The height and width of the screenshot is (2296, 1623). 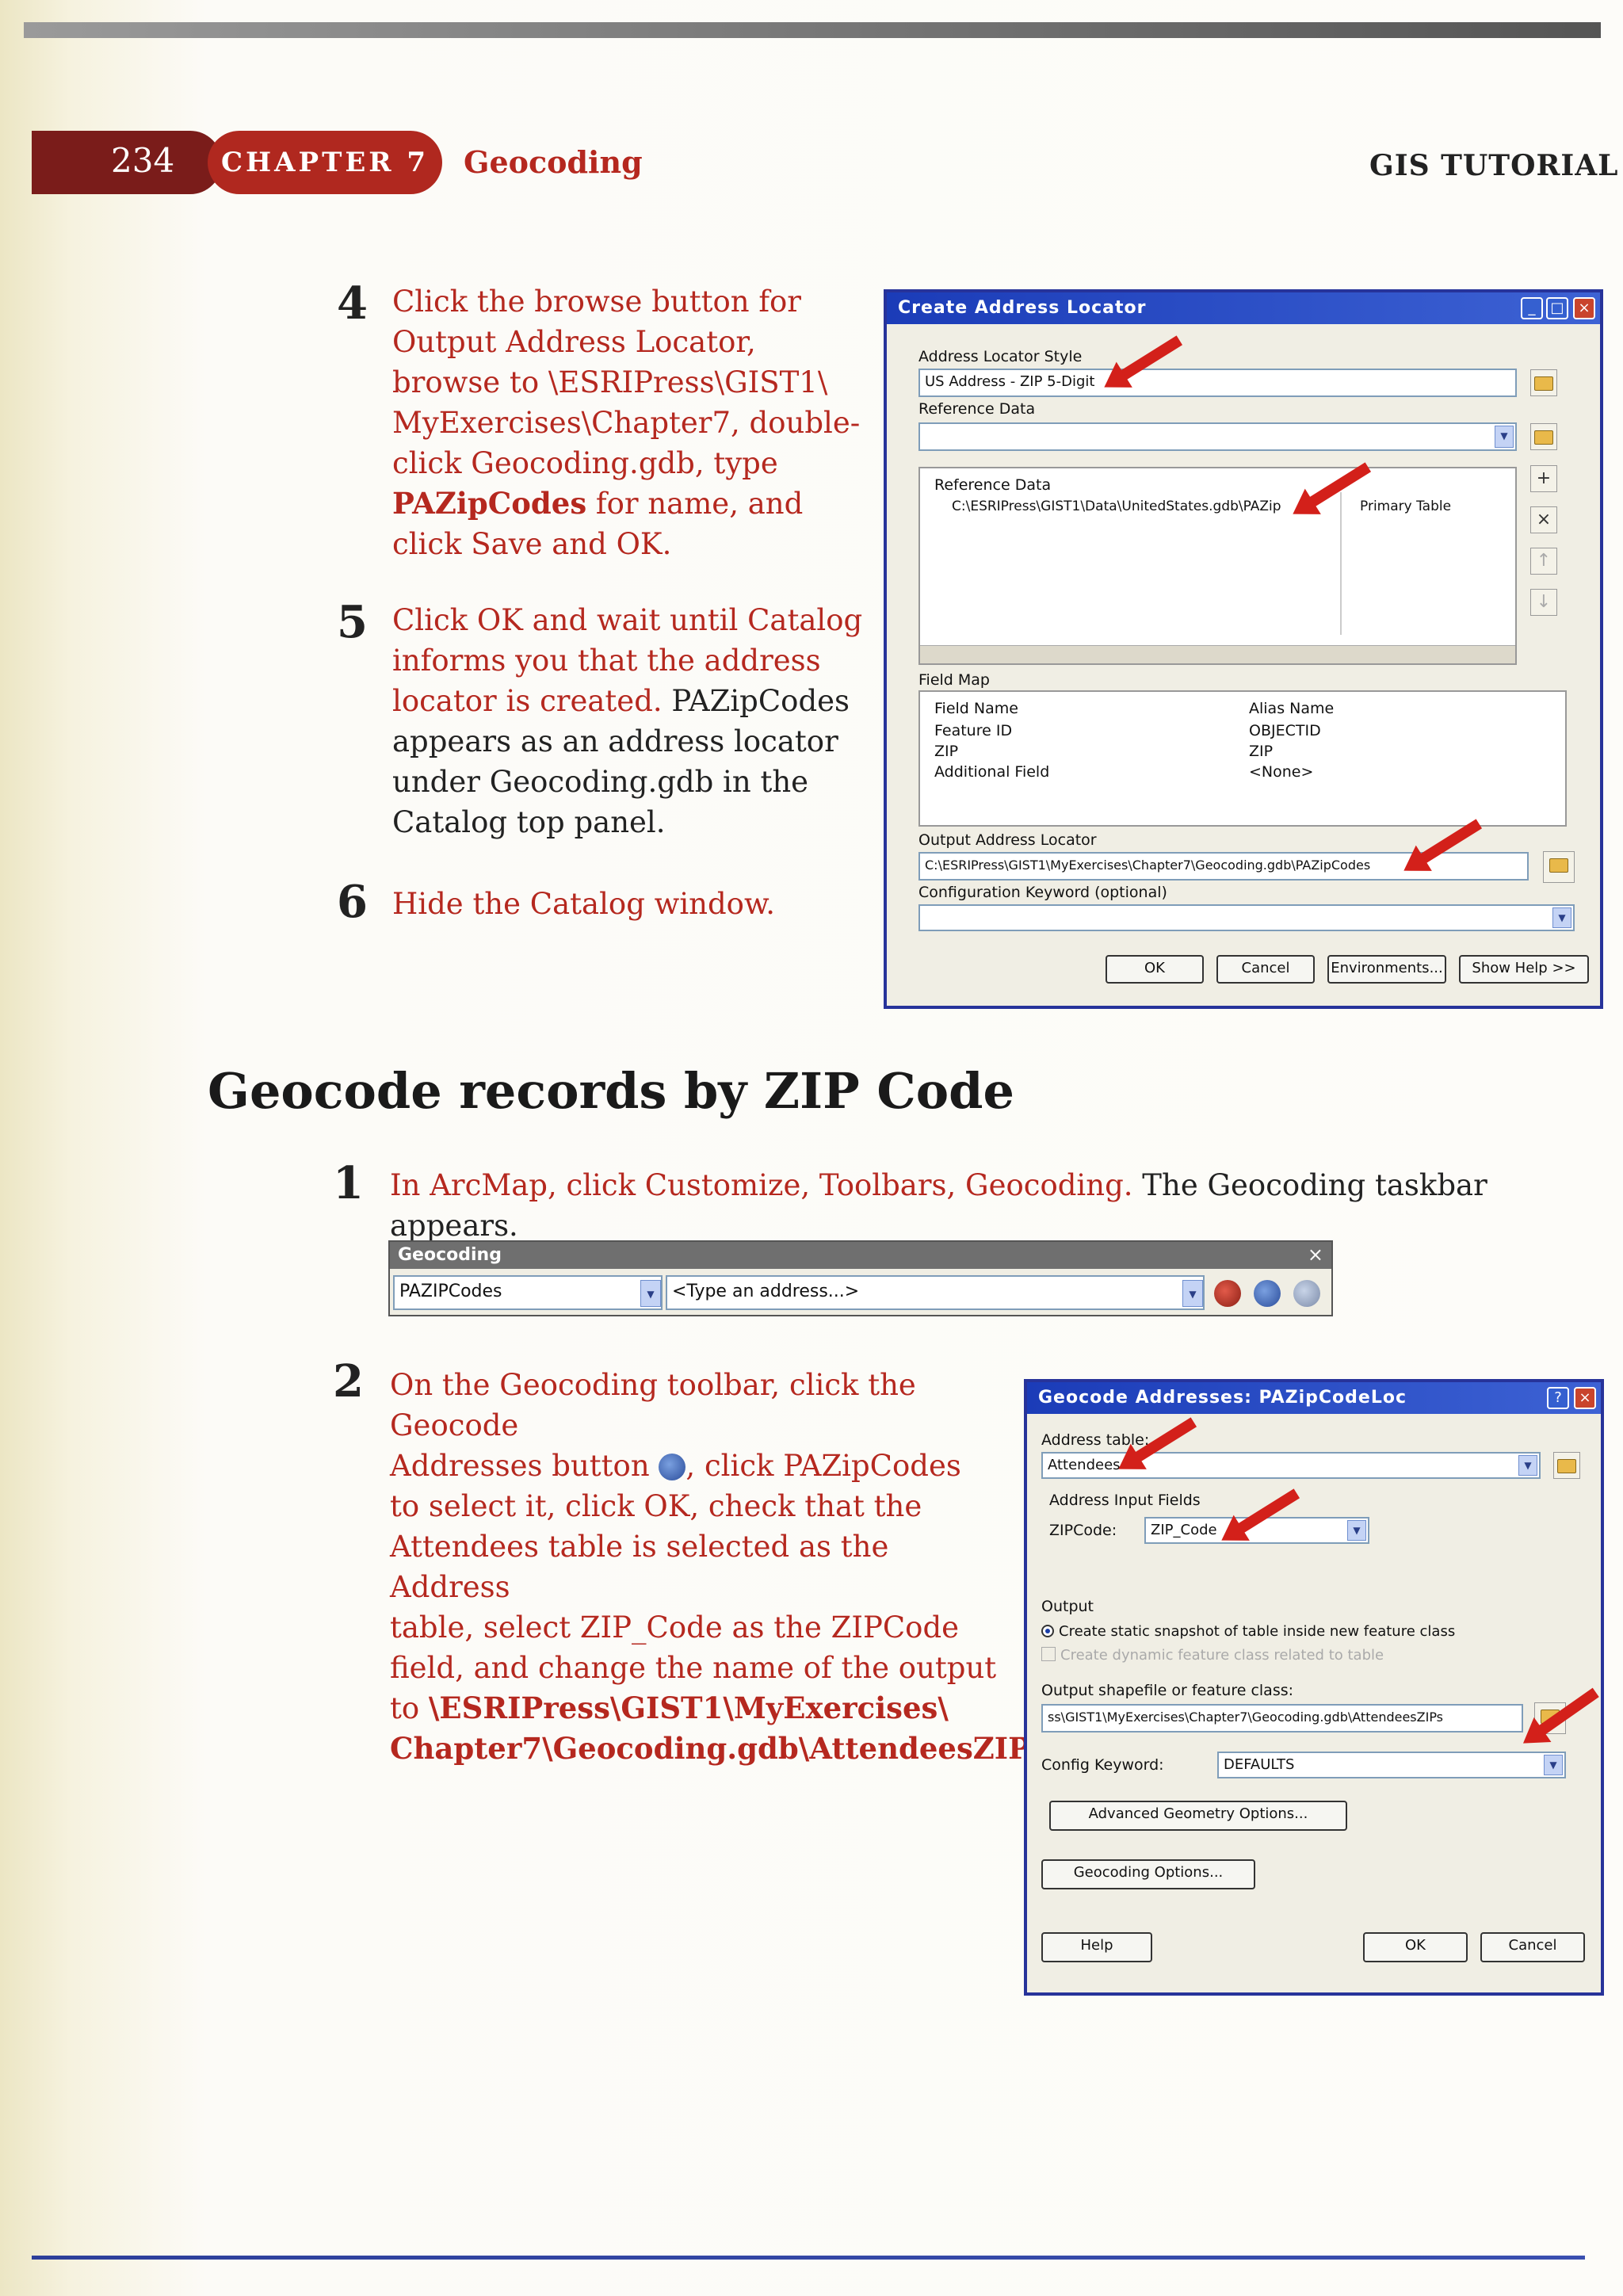 I want to click on page-number: 234, so click(x=143, y=160).